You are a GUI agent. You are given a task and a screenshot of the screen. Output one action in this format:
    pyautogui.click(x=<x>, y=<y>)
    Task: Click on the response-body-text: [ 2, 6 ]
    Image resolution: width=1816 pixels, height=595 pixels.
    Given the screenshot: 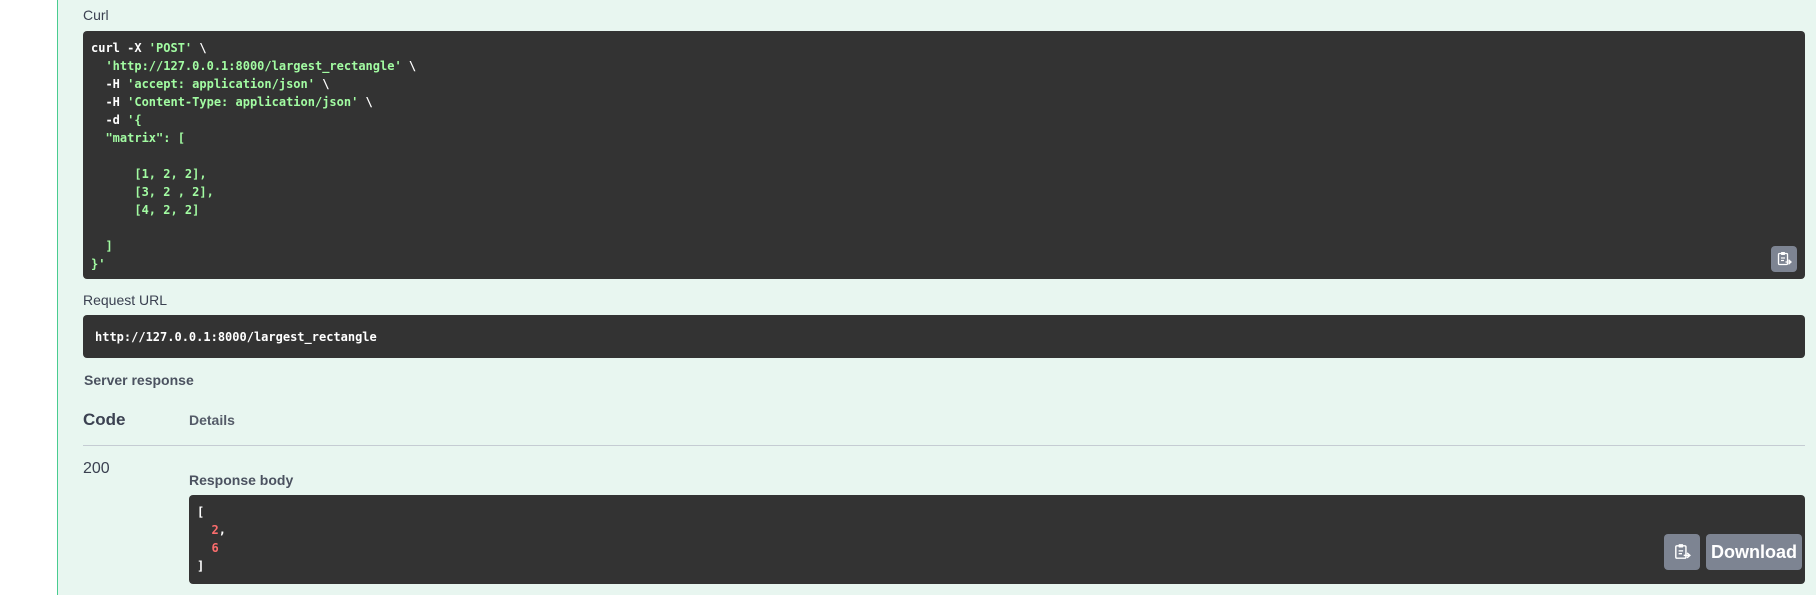 What is the action you would take?
    pyautogui.click(x=997, y=539)
    